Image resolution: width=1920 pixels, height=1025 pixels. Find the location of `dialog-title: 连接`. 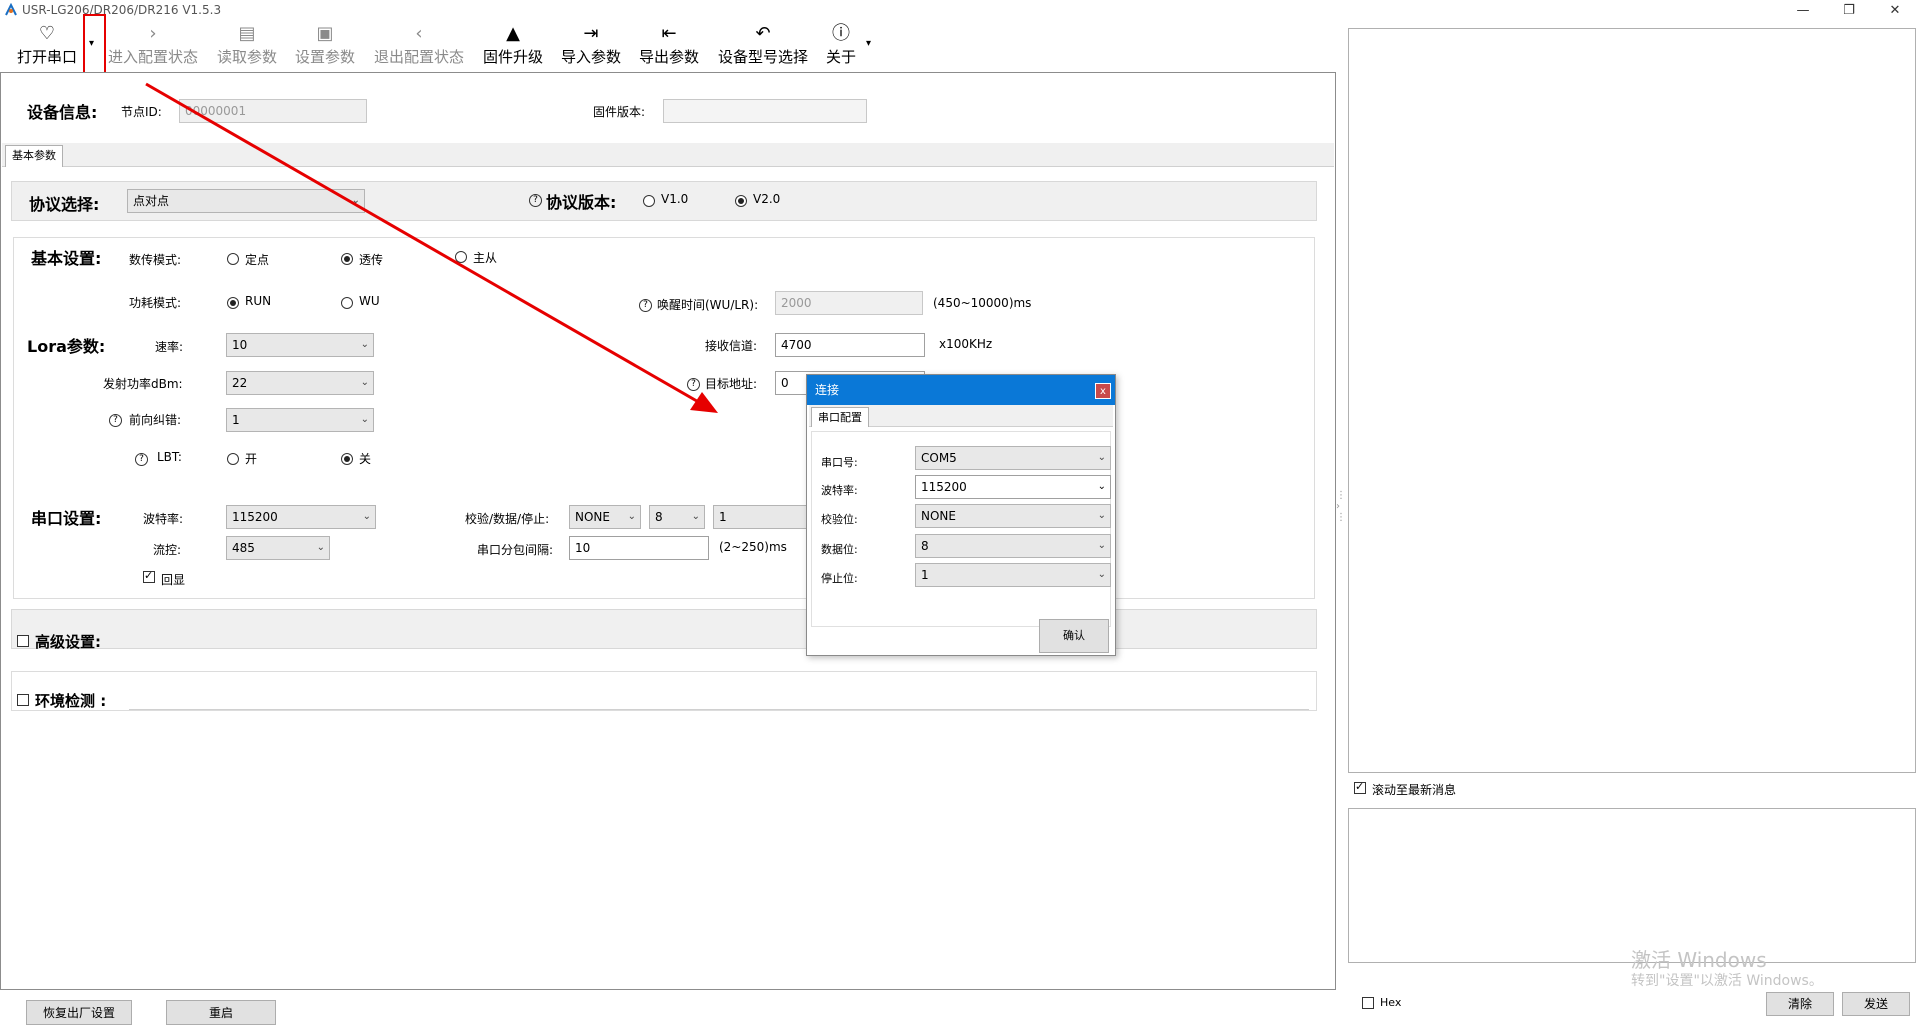

dialog-title: 连接 is located at coordinates (961, 390).